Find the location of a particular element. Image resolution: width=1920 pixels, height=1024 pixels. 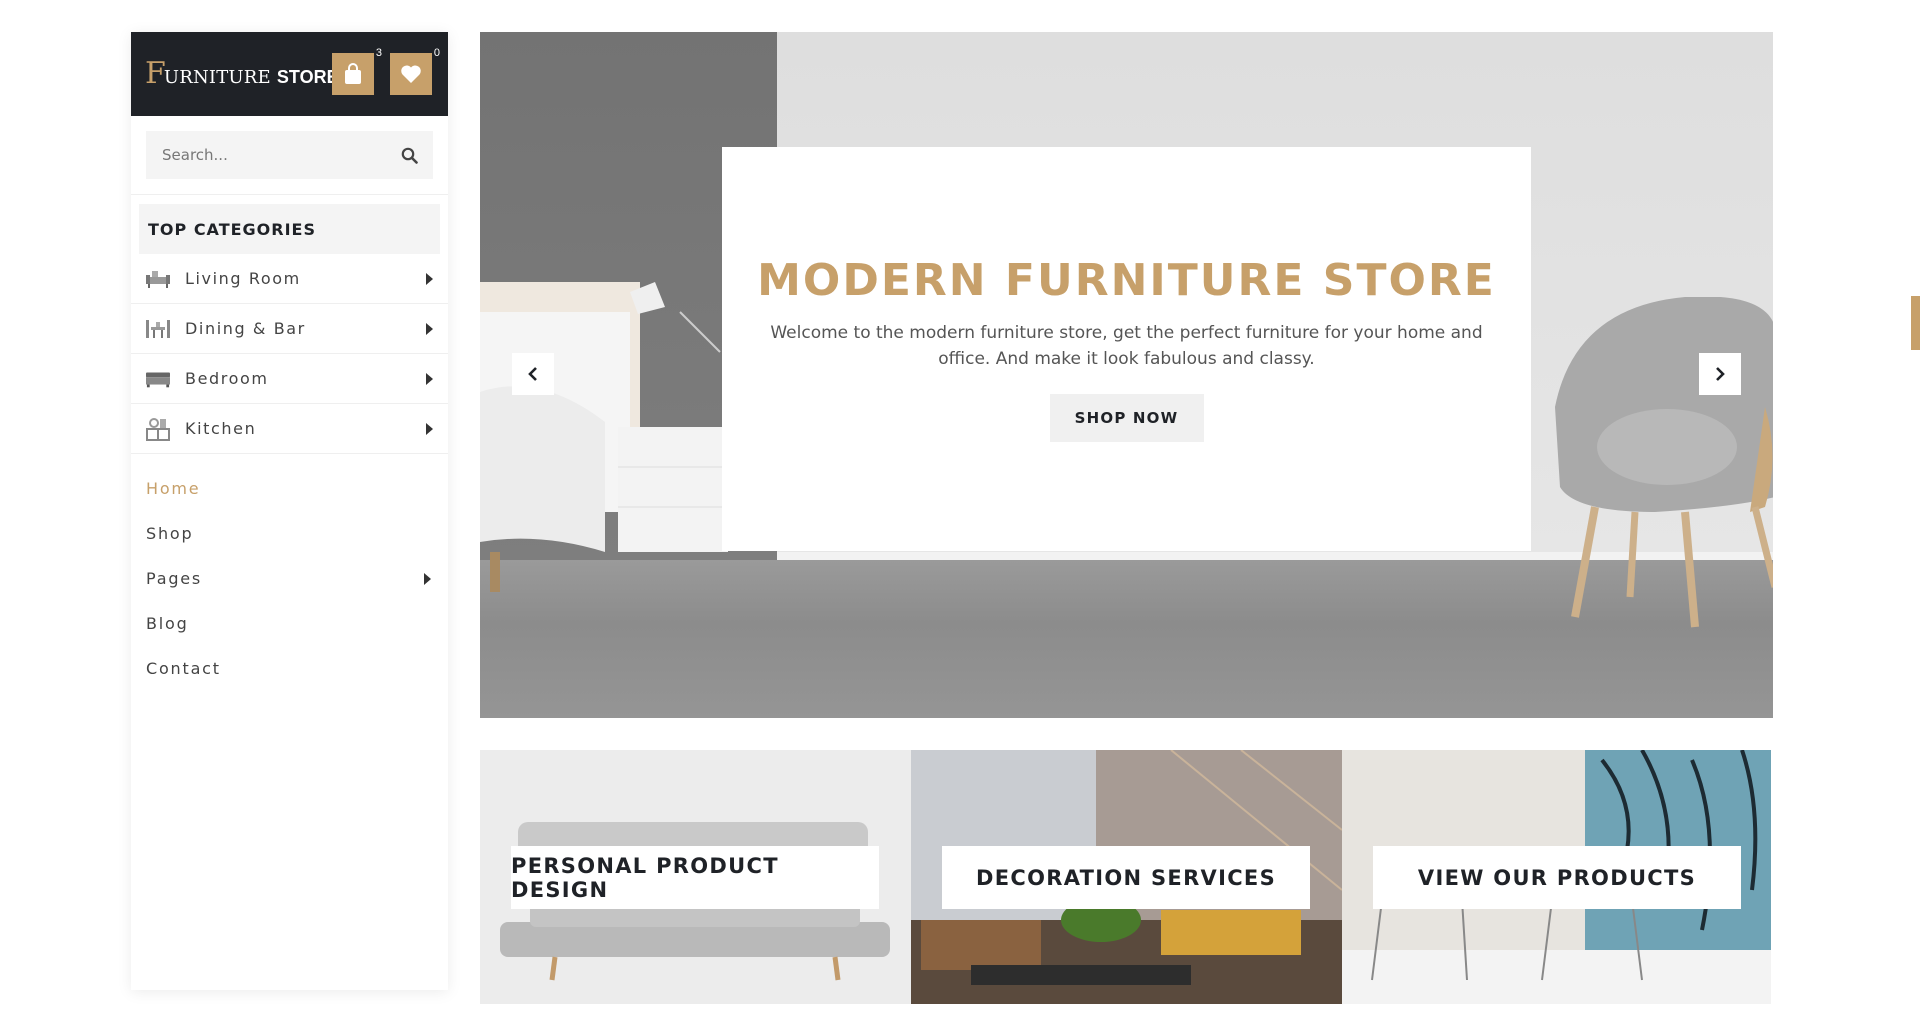

logo-word-furniture: URNITURE is located at coordinates (217, 77).